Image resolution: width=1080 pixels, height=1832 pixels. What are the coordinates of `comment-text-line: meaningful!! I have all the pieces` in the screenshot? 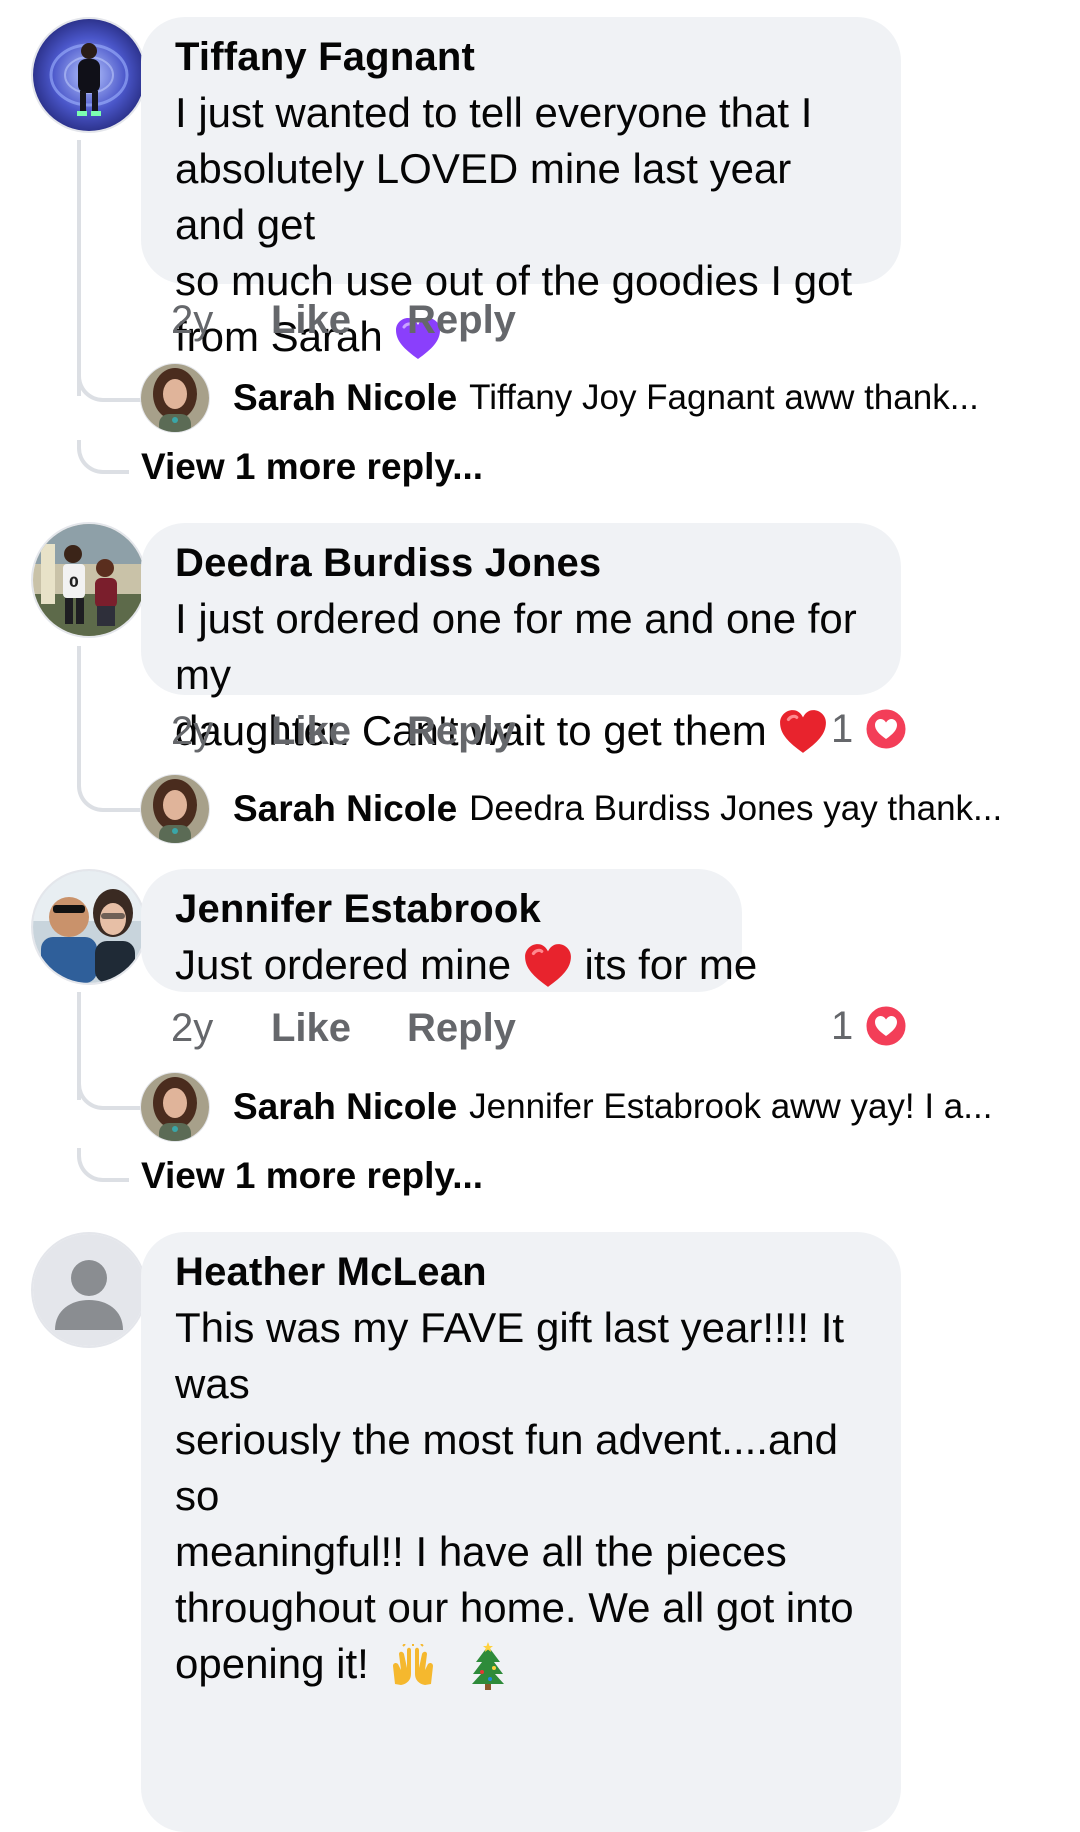 It's located at (481, 1551).